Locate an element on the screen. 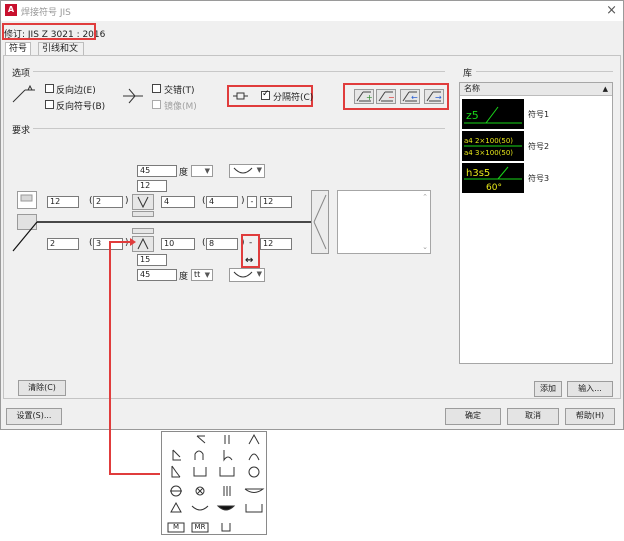  lower-pitch-field: 12 is located at coordinates (276, 244).